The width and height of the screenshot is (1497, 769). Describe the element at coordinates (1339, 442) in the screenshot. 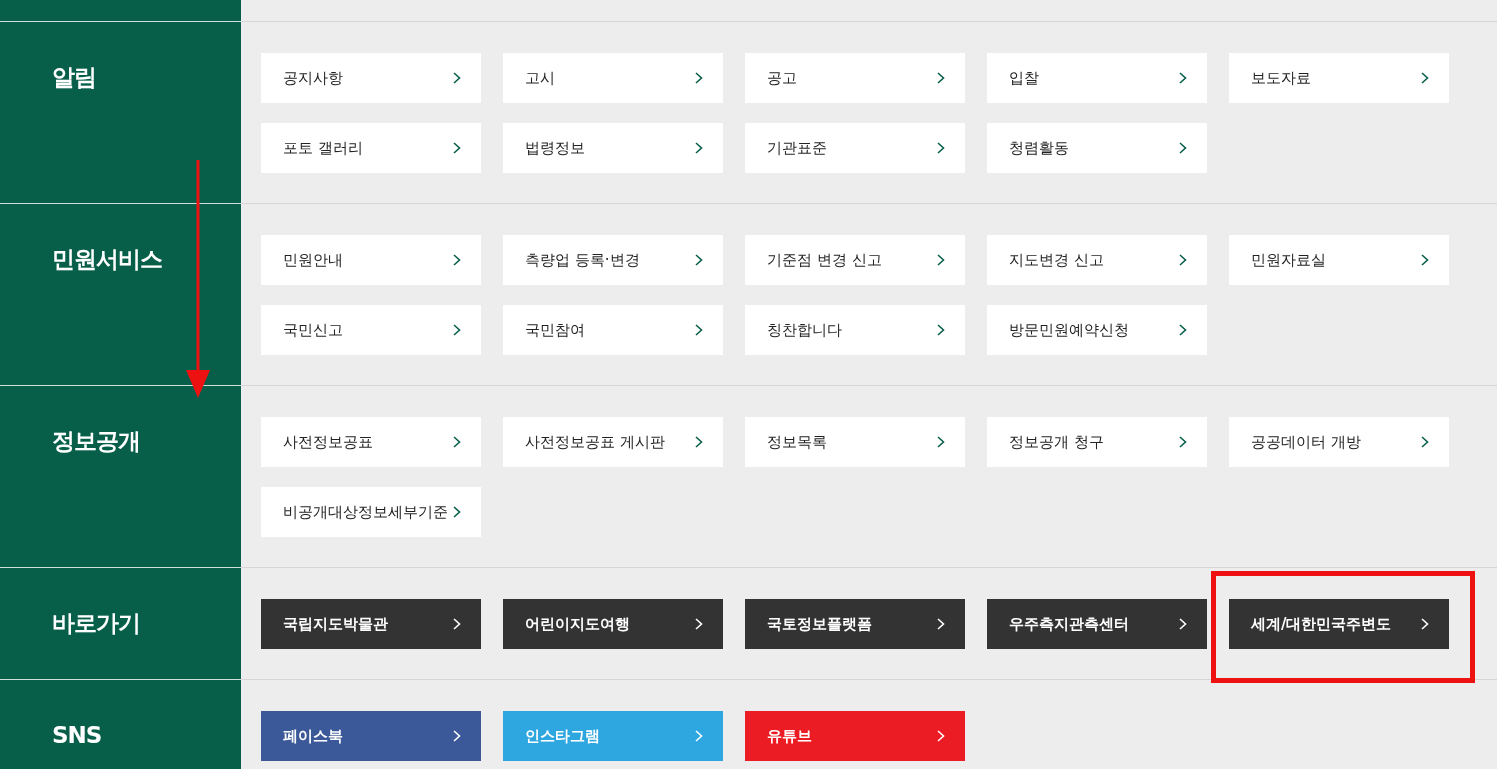

I see `link-button: 공공데이터 개방` at that location.